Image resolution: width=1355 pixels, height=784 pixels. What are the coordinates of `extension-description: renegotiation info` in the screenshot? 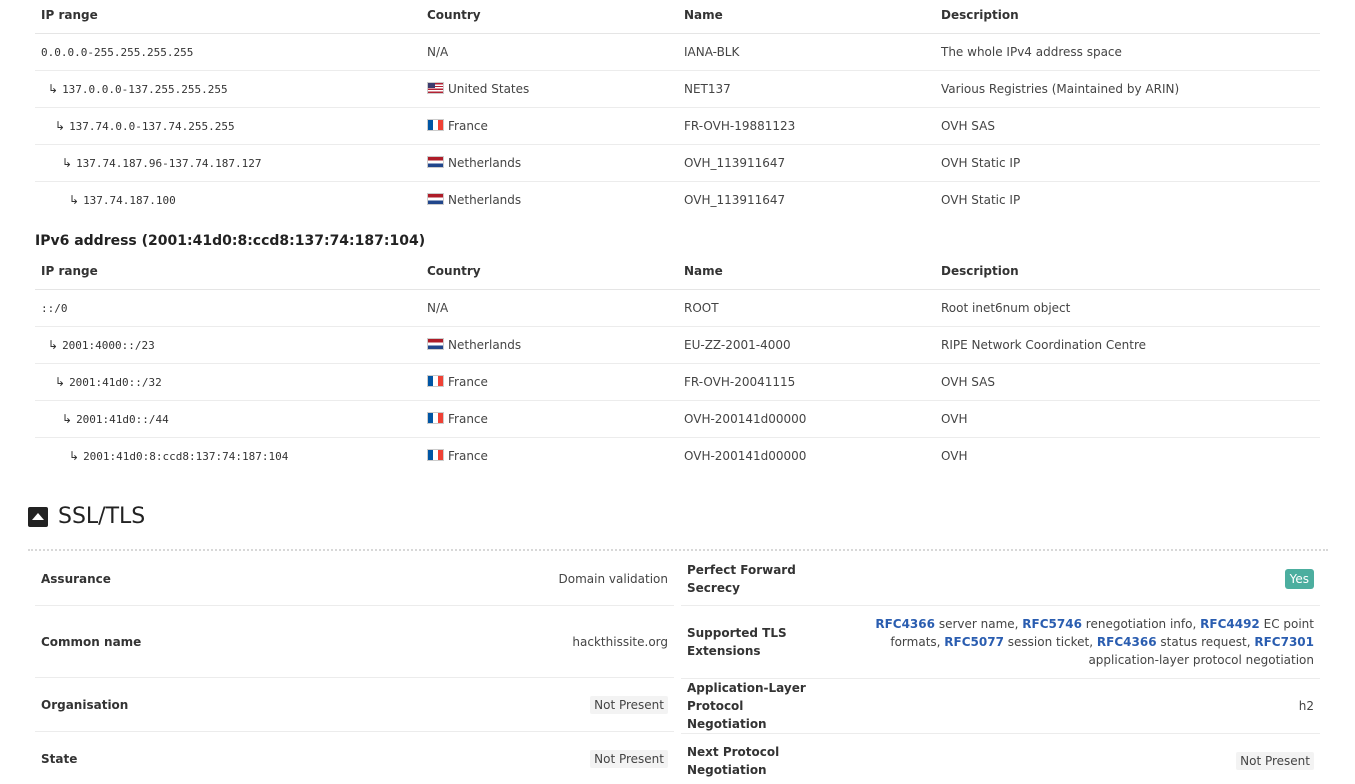 It's located at (1139, 624).